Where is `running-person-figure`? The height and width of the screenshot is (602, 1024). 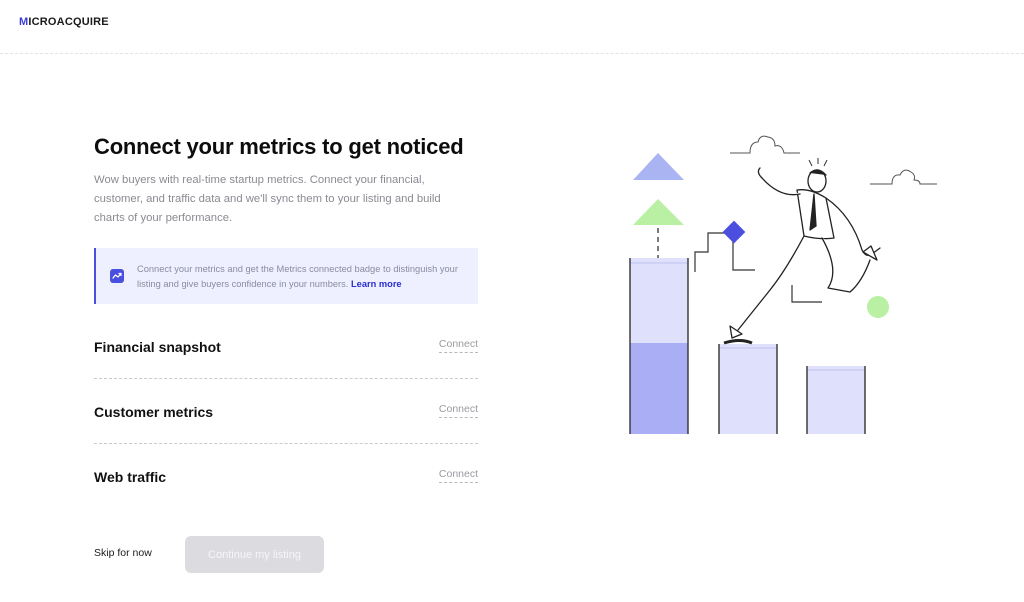 running-person-figure is located at coordinates (805, 253).